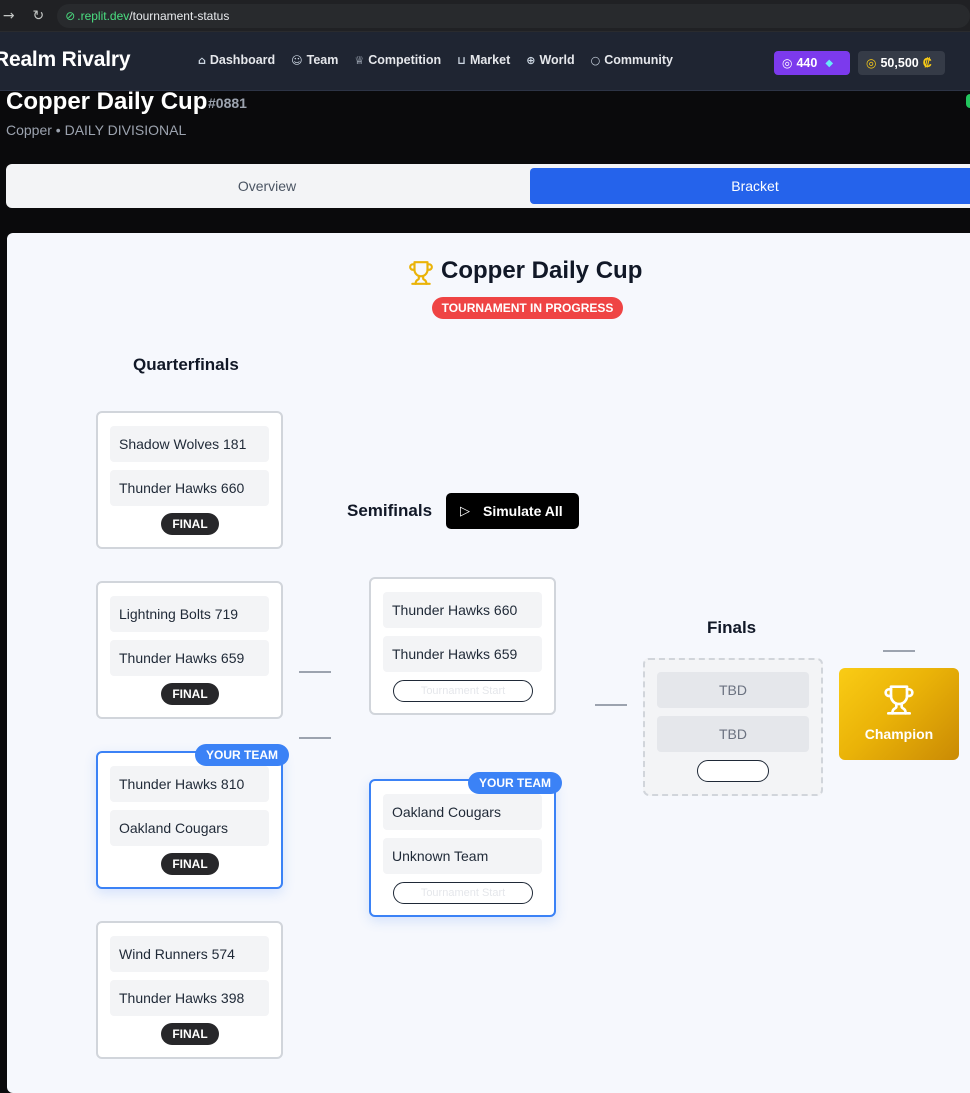 This screenshot has height=1093, width=970. Describe the element at coordinates (9, 16) in the screenshot. I see `back-arrow-icon: →` at that location.